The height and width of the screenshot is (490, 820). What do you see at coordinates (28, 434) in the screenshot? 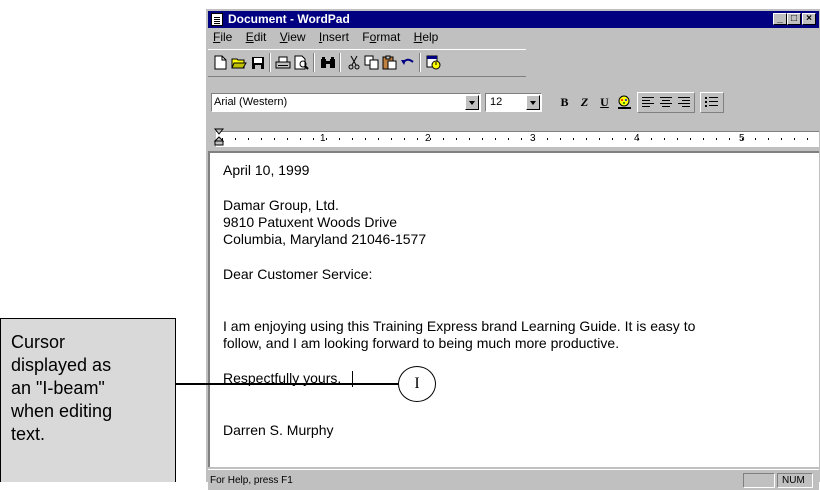
I see `callout-text-line: text.` at bounding box center [28, 434].